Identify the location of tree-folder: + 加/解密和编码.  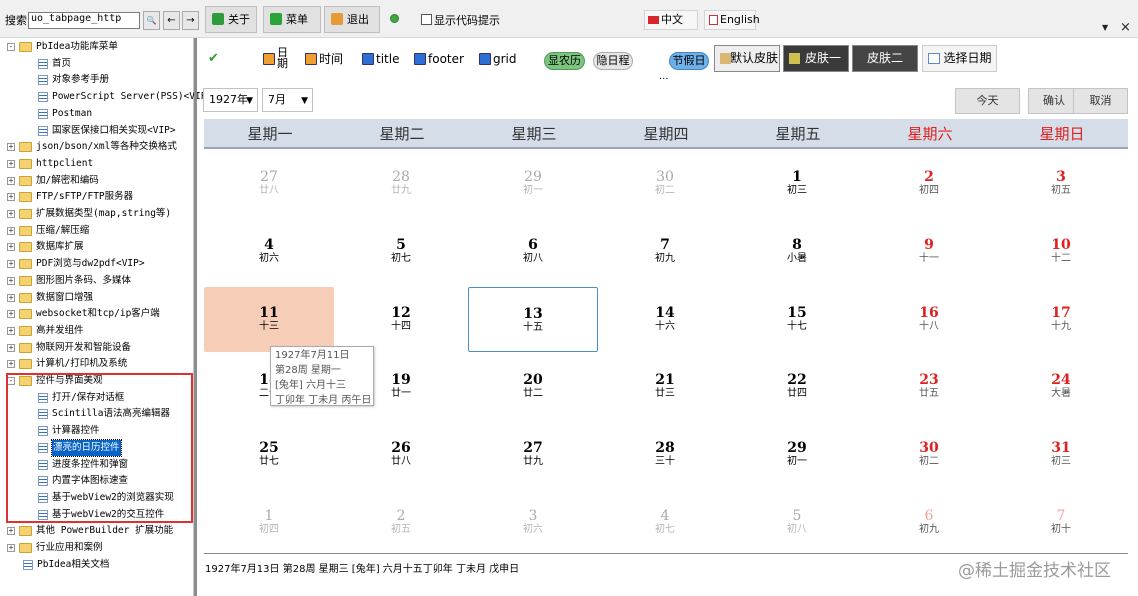
(97, 181).